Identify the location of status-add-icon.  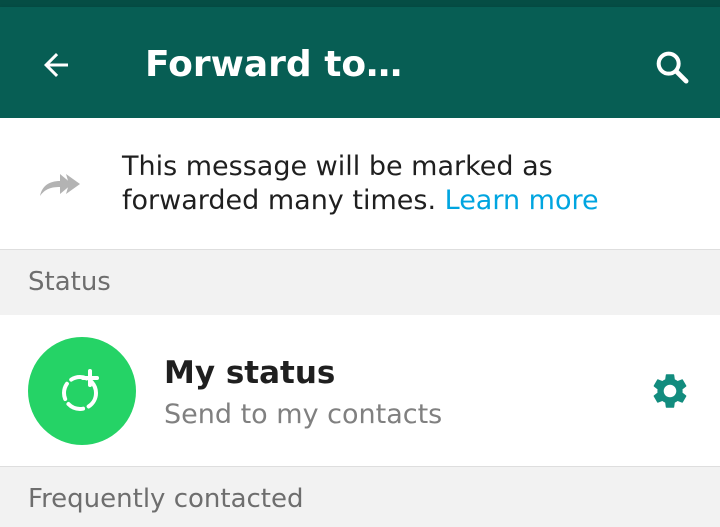
(80, 390).